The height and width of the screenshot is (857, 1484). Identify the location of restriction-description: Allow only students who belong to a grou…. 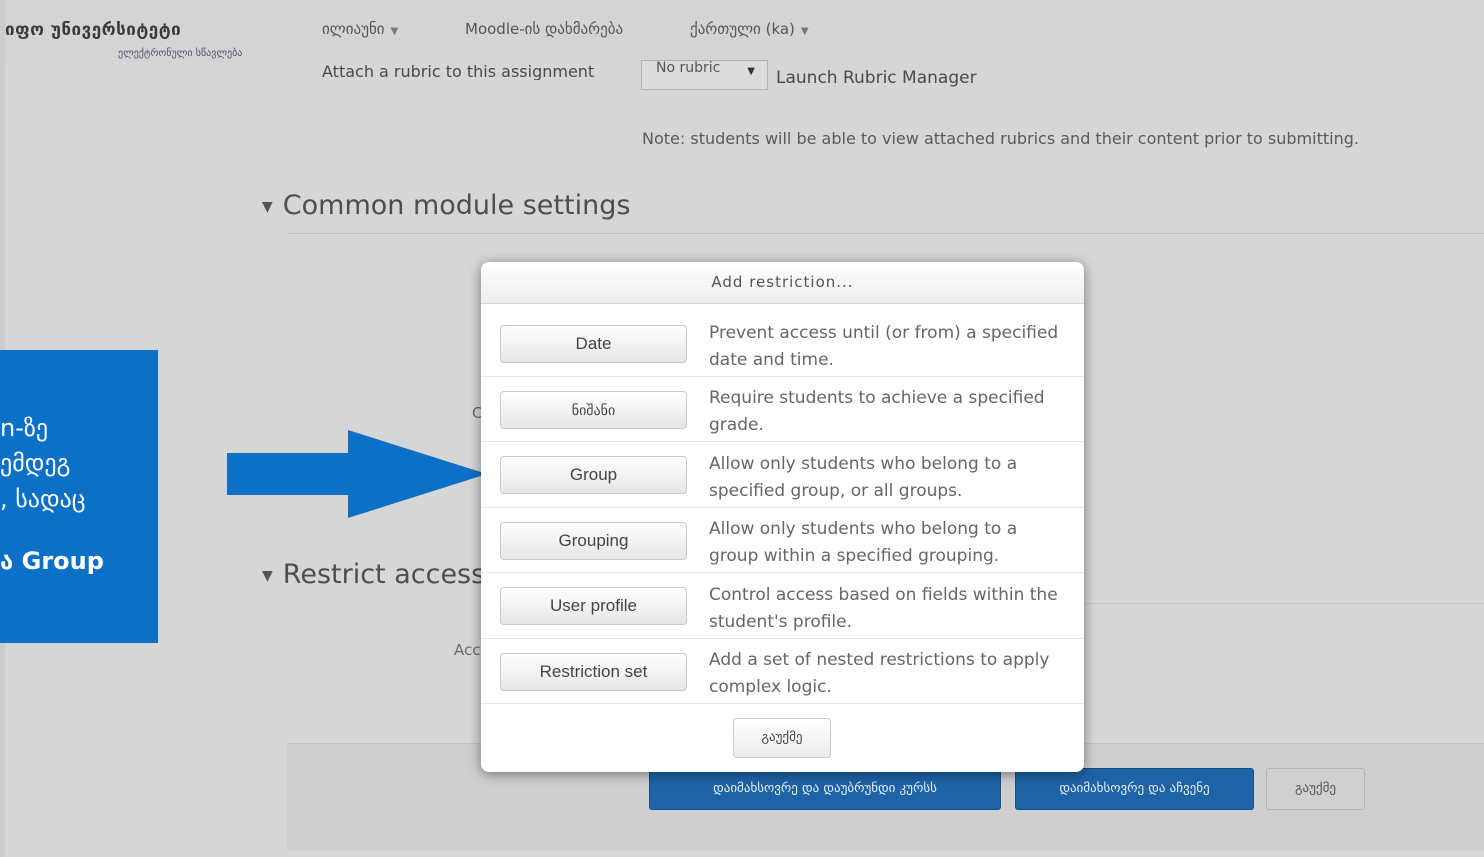
(863, 542).